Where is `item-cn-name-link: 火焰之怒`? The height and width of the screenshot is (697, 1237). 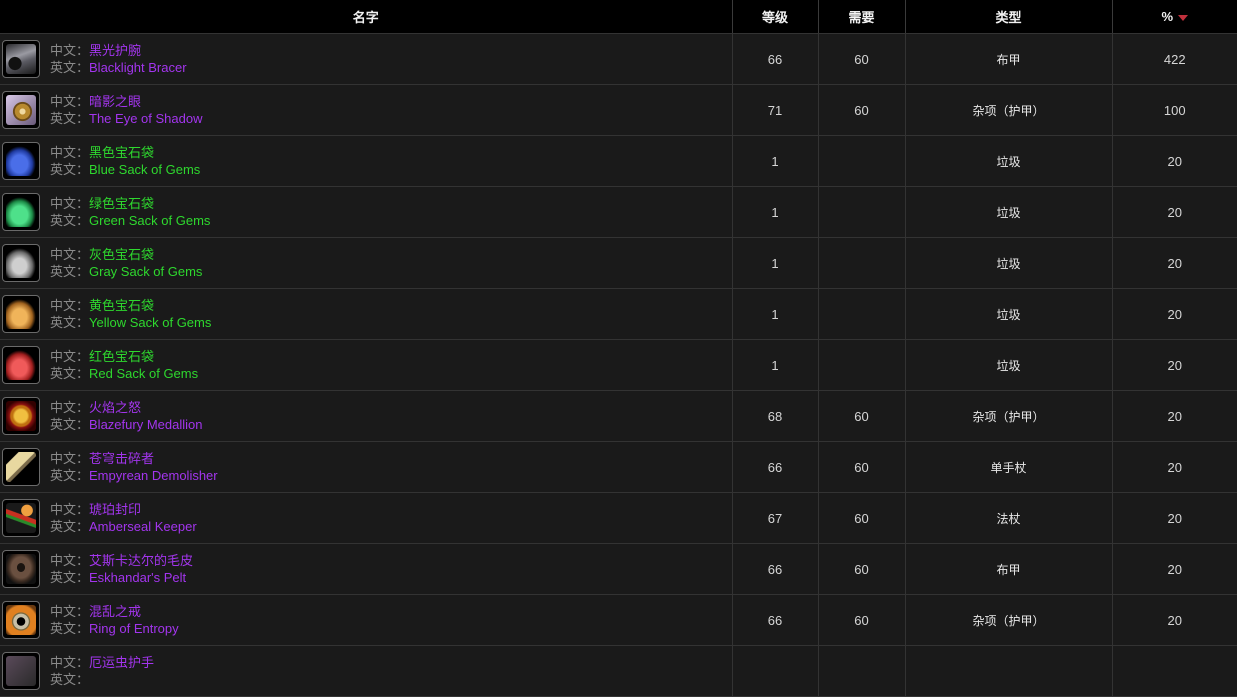 item-cn-name-link: 火焰之怒 is located at coordinates (115, 407).